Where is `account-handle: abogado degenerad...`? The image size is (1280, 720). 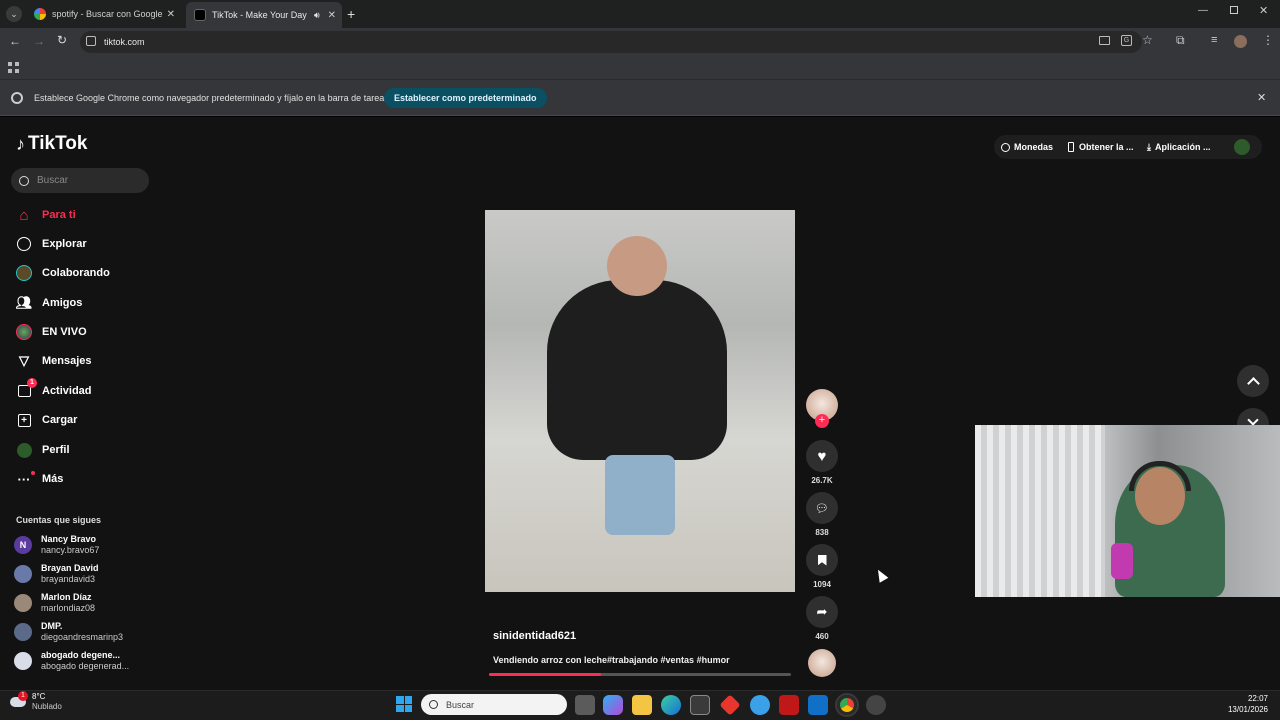
account-handle: abogado degenerad... is located at coordinates (85, 666).